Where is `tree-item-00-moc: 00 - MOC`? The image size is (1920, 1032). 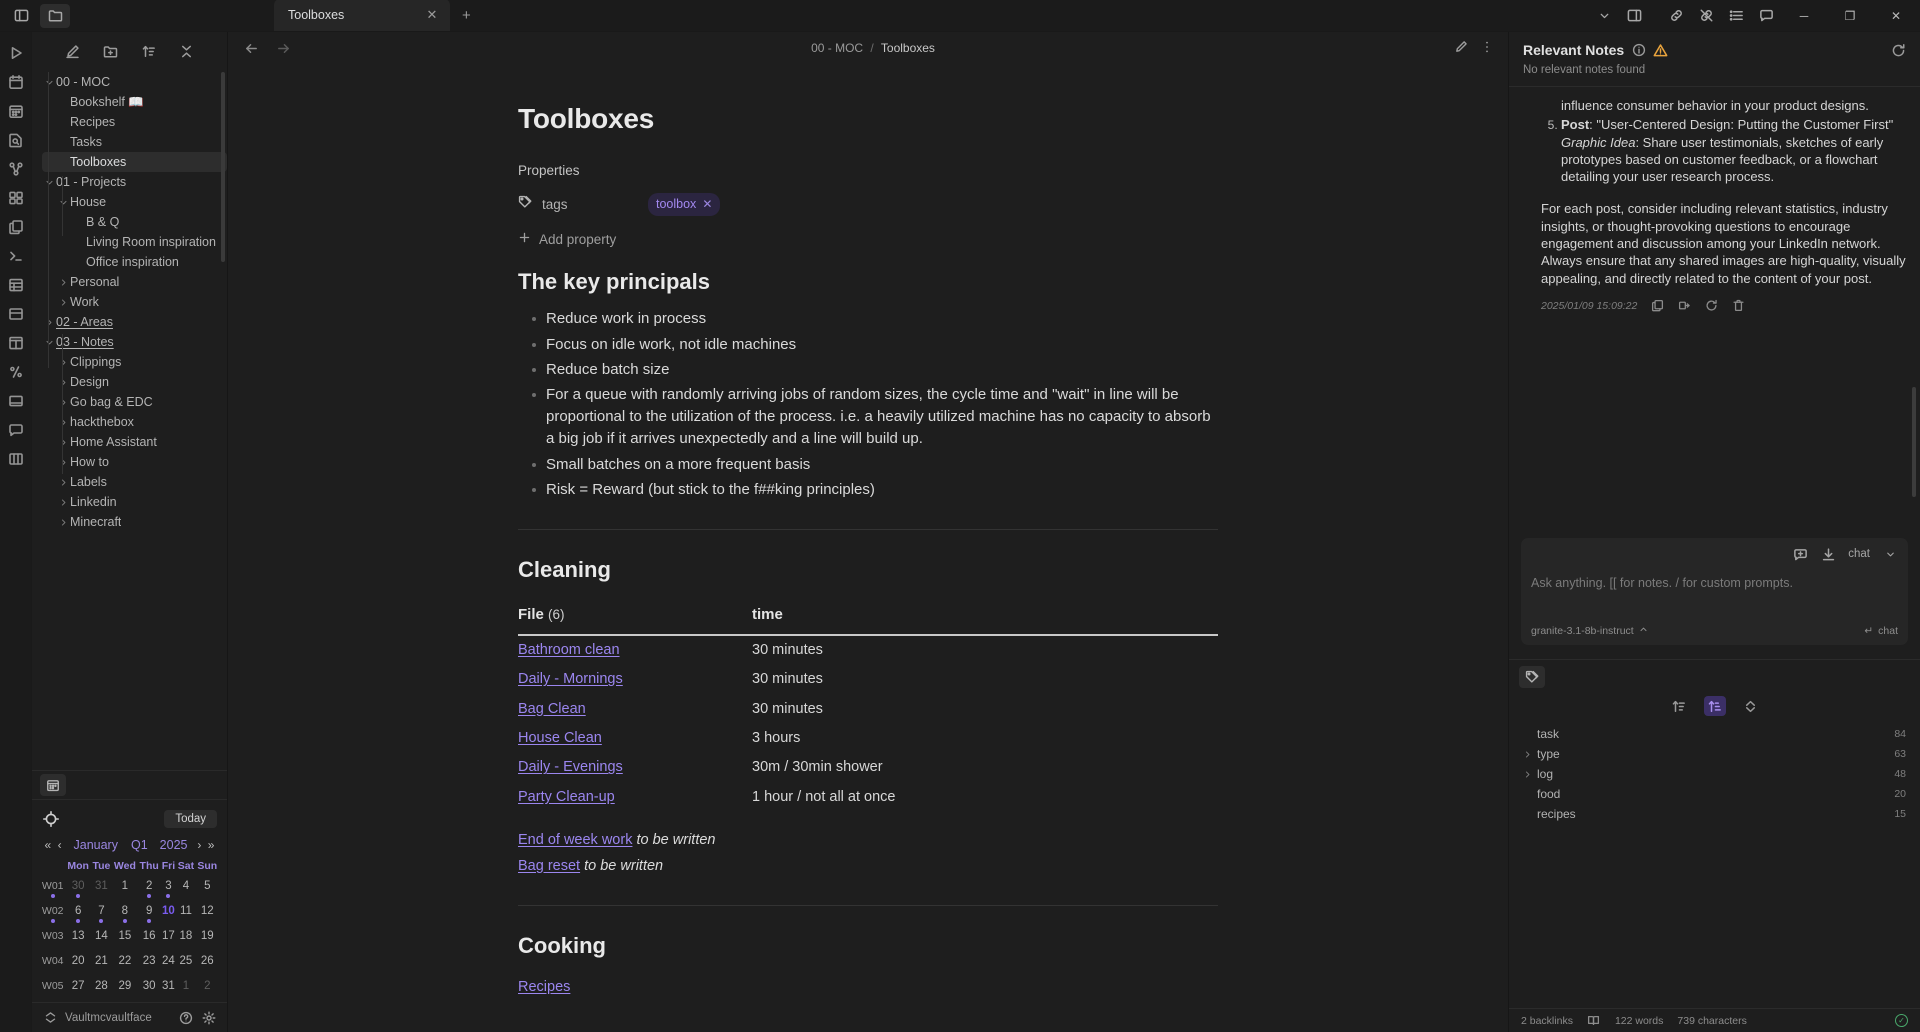 tree-item-00-moc: 00 - MOC is located at coordinates (134, 82).